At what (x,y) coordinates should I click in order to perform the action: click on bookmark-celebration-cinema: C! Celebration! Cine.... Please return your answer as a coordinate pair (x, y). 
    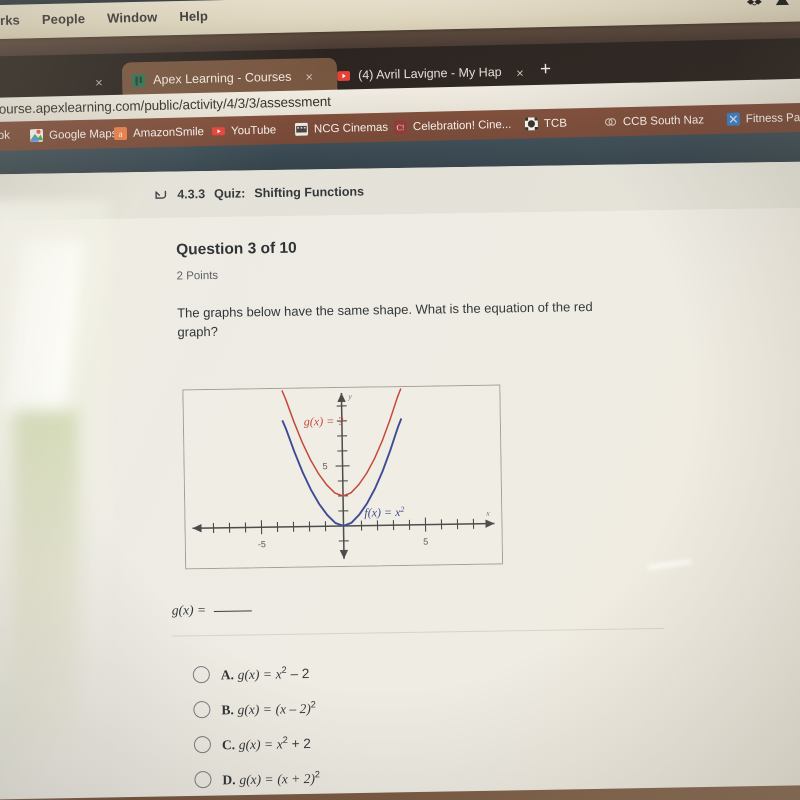
    Looking at the image, I should click on (452, 126).